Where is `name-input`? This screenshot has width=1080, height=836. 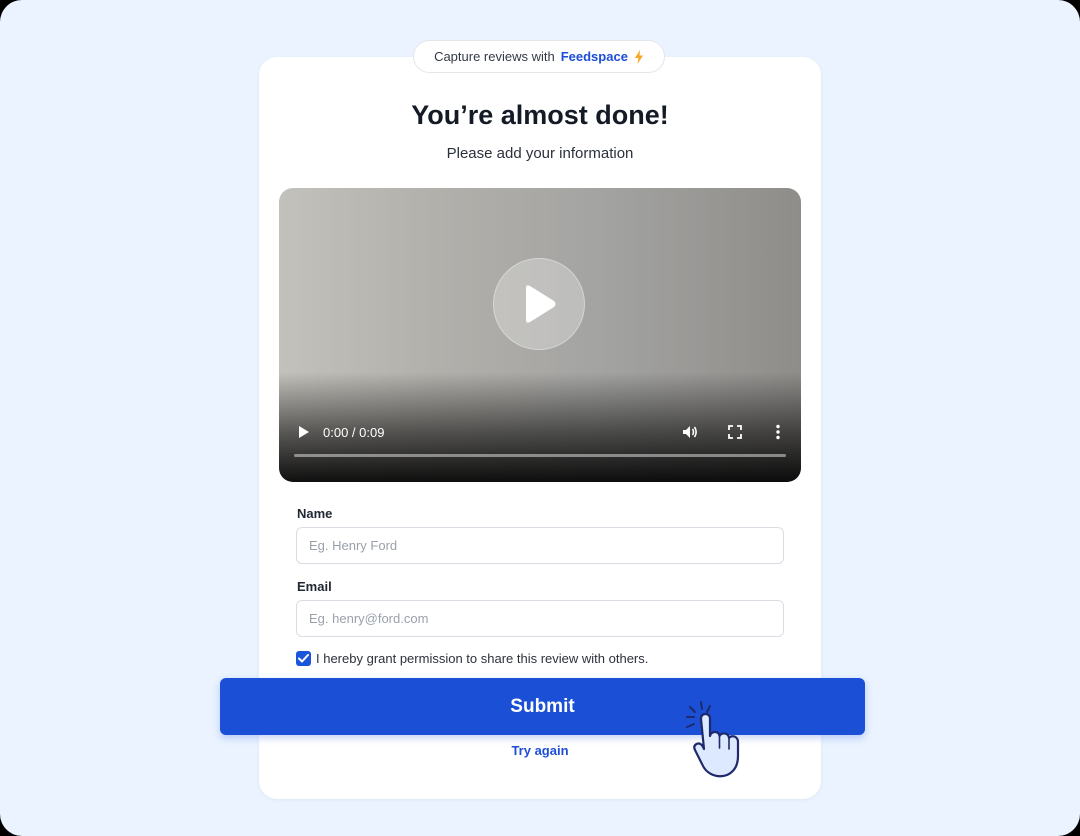 name-input is located at coordinates (540, 545).